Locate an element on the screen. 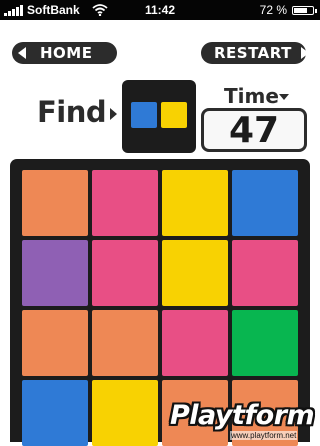 The width and height of the screenshot is (320, 446). restart-button-label: RESTART is located at coordinates (253, 53).